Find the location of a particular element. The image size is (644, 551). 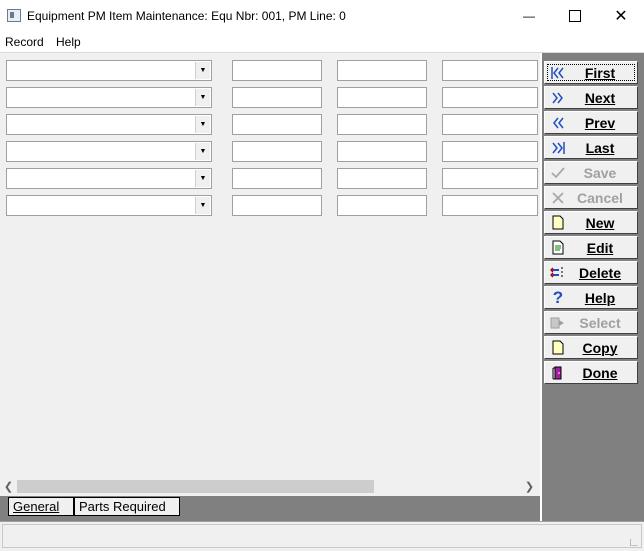

status-pane is located at coordinates (322, 536).